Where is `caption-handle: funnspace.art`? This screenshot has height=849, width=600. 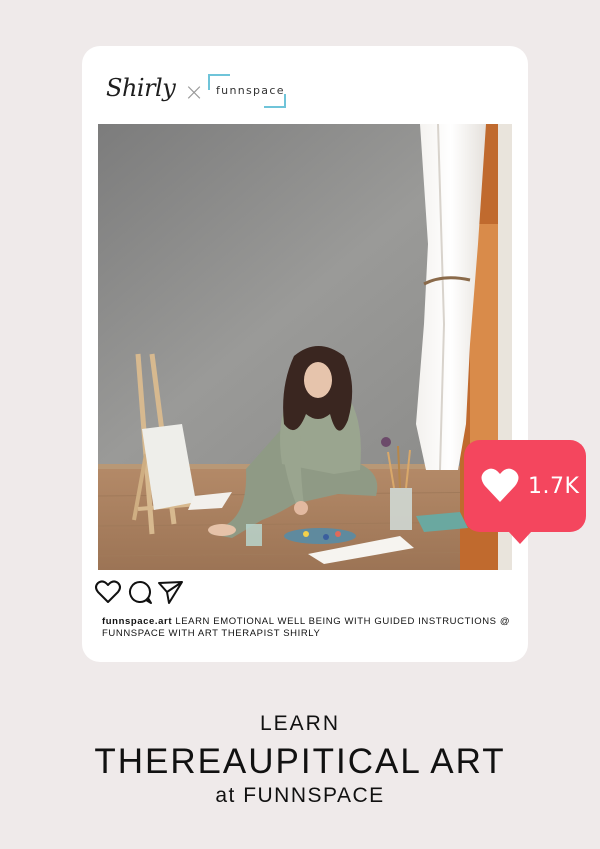 caption-handle: funnspace.art is located at coordinates (137, 621).